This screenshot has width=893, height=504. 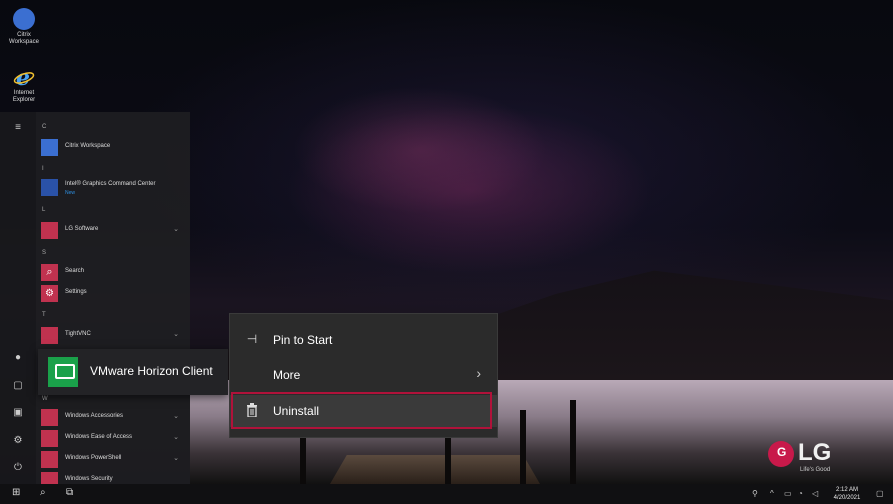 What do you see at coordinates (772, 493) in the screenshot?
I see `chevron-up-icon: ^` at bounding box center [772, 493].